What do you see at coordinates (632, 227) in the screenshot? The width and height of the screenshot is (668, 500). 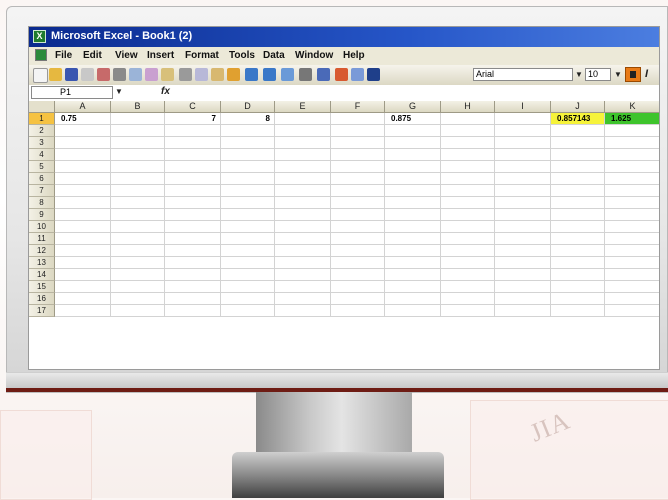 I see `cell-k10` at bounding box center [632, 227].